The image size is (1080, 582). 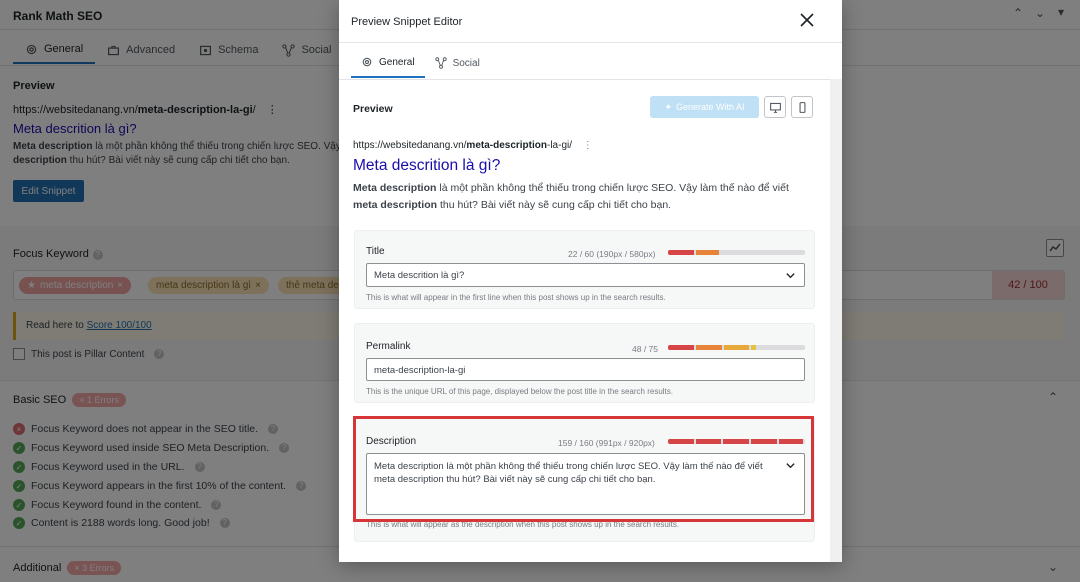 What do you see at coordinates (645, 349) in the screenshot?
I see `permalink-length-count: 48 / 75` at bounding box center [645, 349].